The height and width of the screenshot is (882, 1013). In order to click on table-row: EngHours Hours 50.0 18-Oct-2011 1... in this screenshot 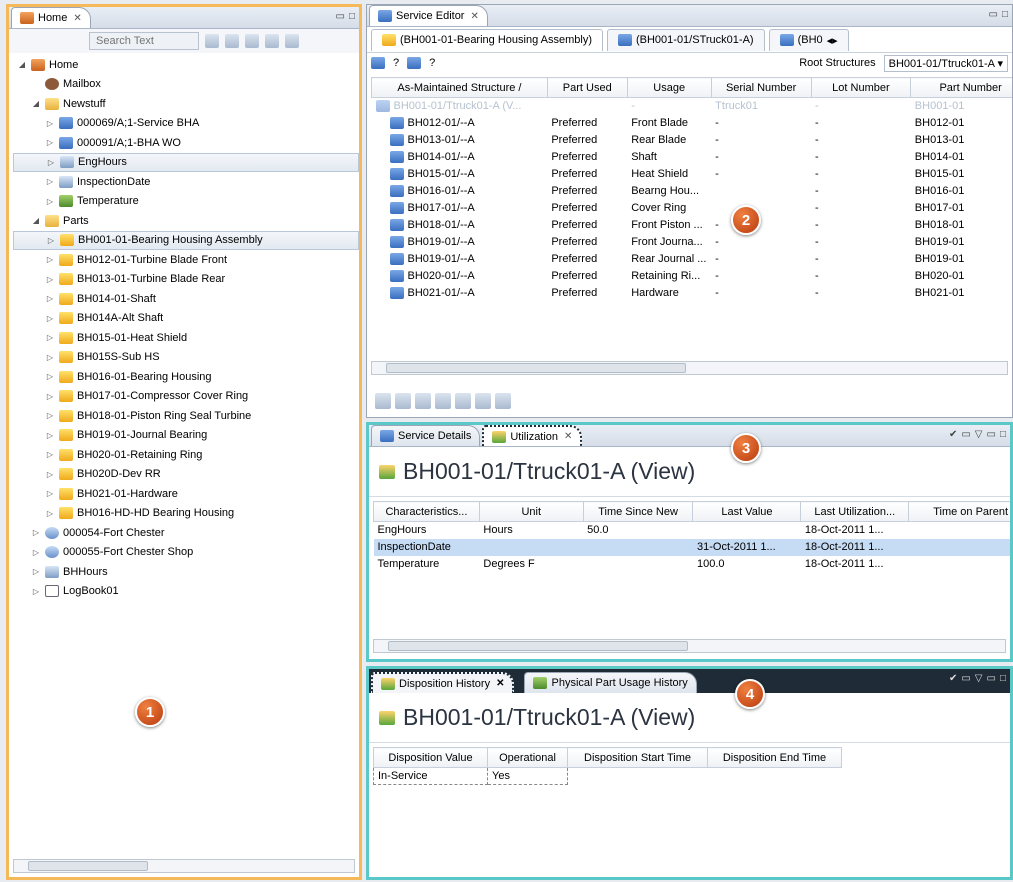, I will do `click(692, 530)`.